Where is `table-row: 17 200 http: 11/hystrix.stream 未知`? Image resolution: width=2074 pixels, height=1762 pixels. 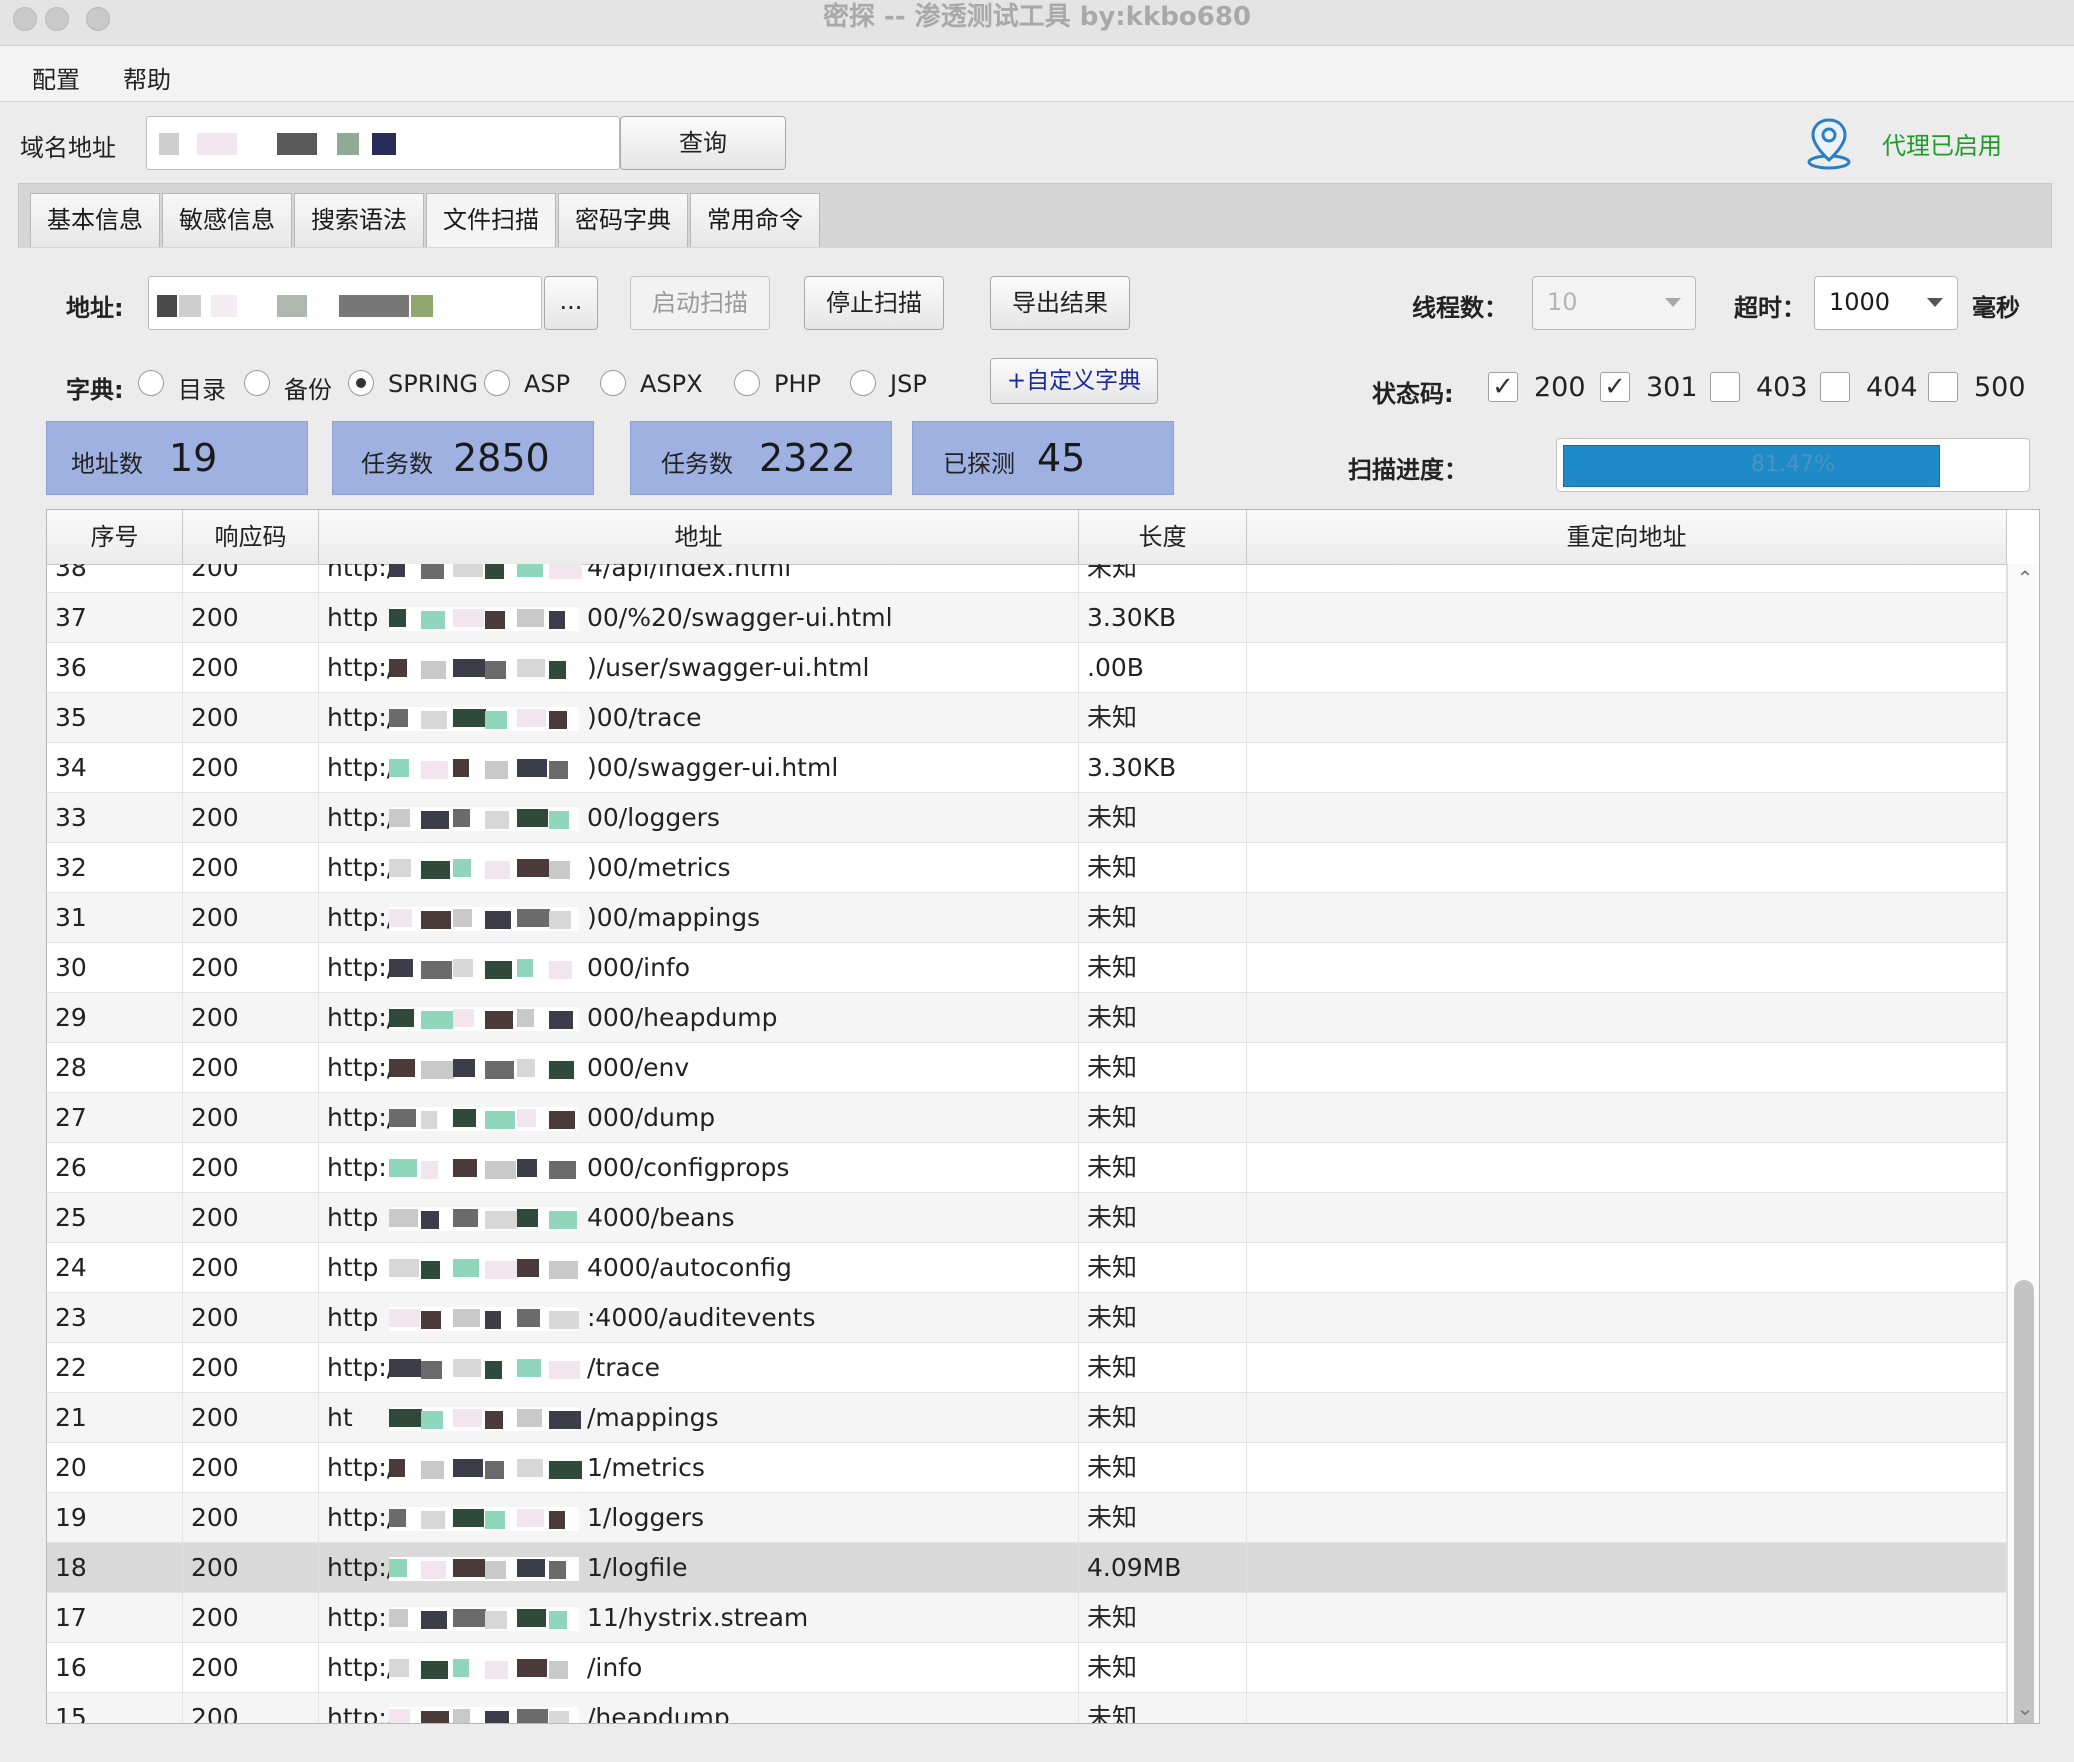
table-row: 17 200 http: 11/hystrix.stream 未知 is located at coordinates (1027, 1618).